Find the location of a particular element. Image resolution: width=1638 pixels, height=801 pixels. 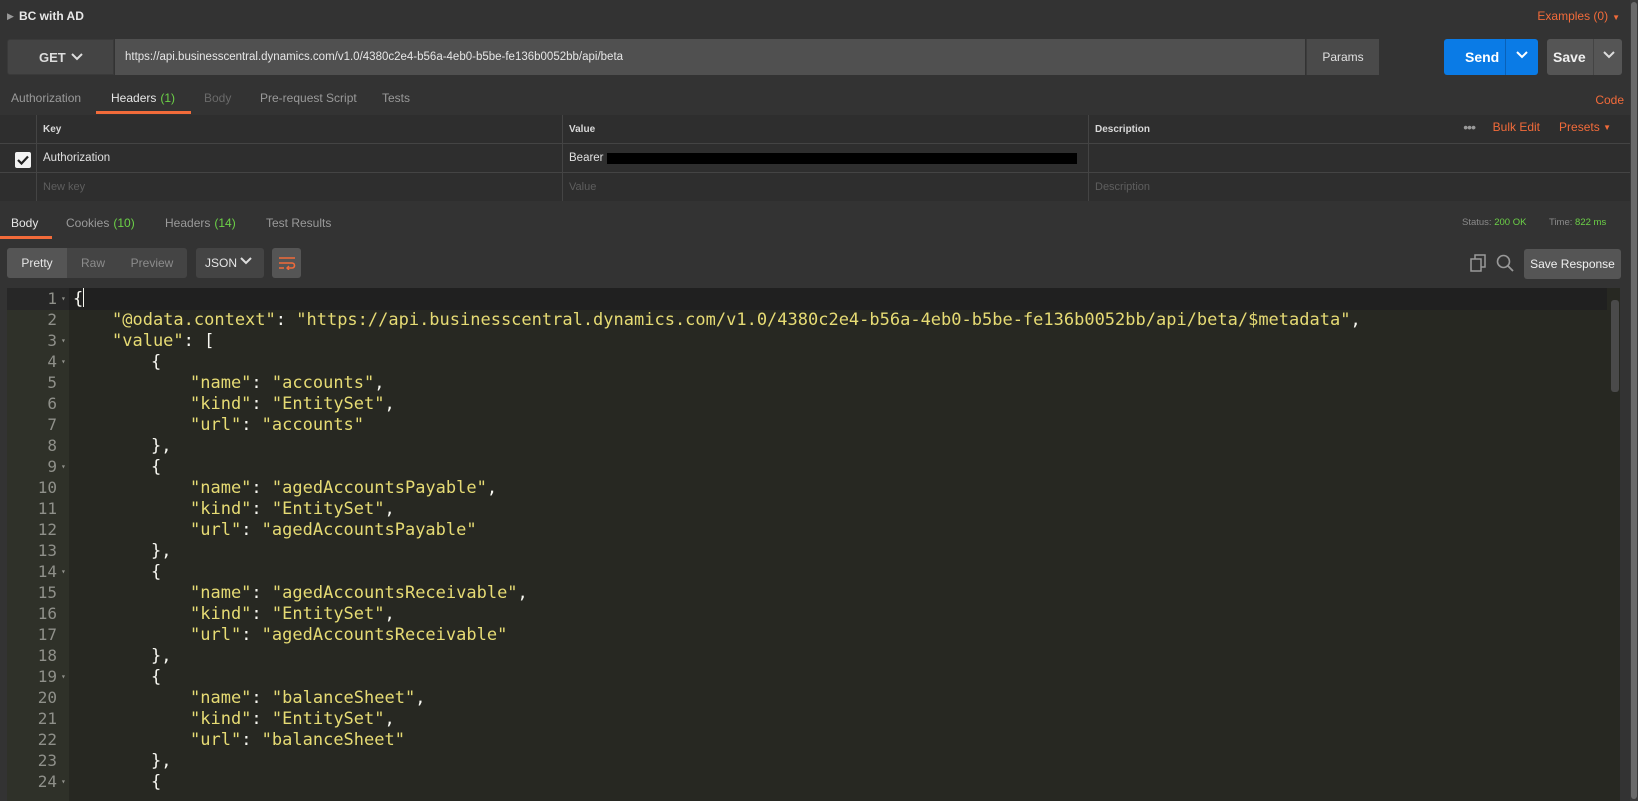

new-description-input: Description is located at coordinates (1359, 187).